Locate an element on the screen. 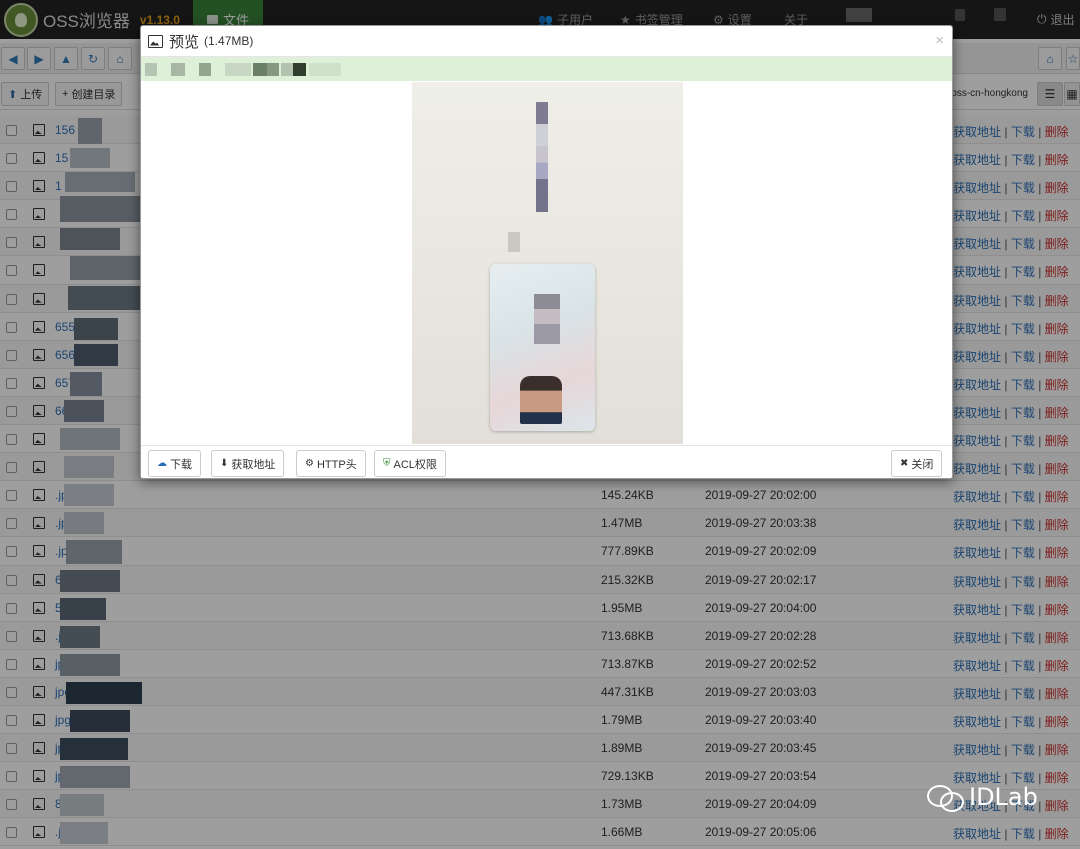 The width and height of the screenshot is (1080, 849). close-icon: ✖ is located at coordinates (904, 463).